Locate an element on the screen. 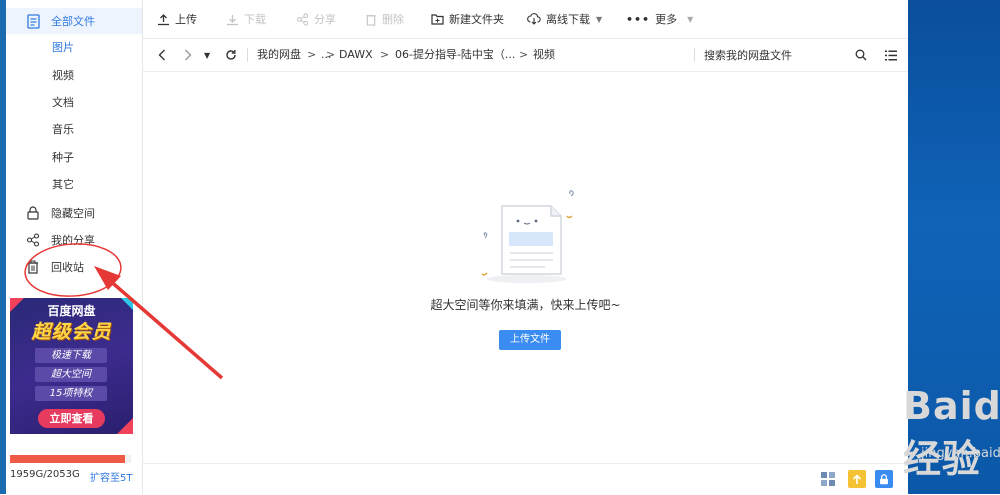 This screenshot has height=495, width=1000. annotation-arrow is located at coordinates (165, 328).